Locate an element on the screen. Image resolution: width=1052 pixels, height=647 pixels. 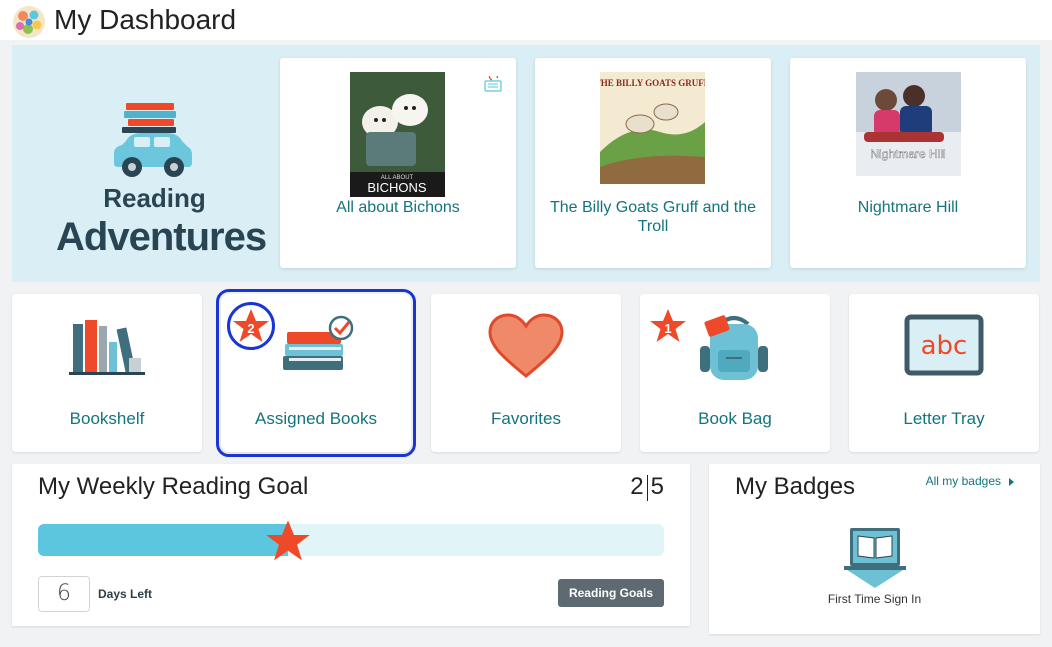
reassign-book-icon is located at coordinates (493, 84).